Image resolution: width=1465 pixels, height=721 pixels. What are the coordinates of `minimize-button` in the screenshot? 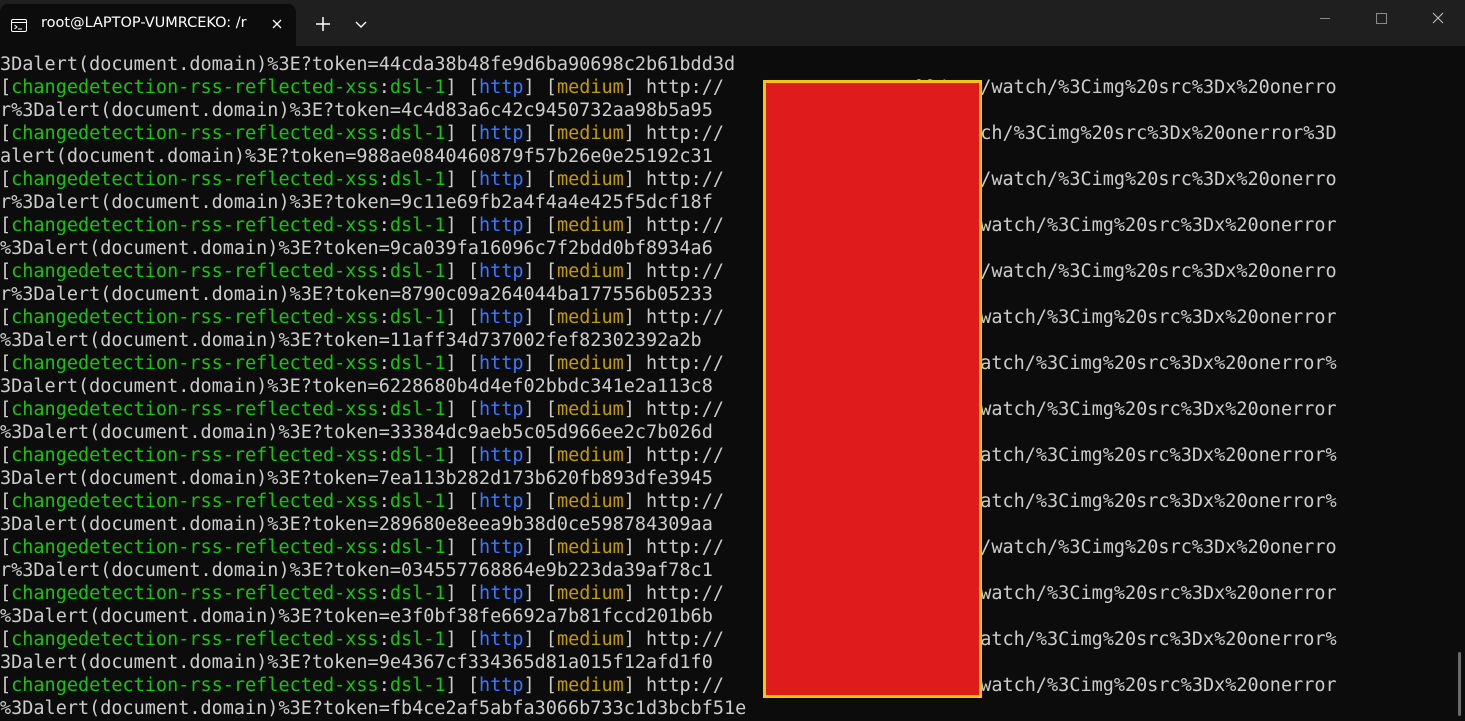 It's located at (1325, 19).